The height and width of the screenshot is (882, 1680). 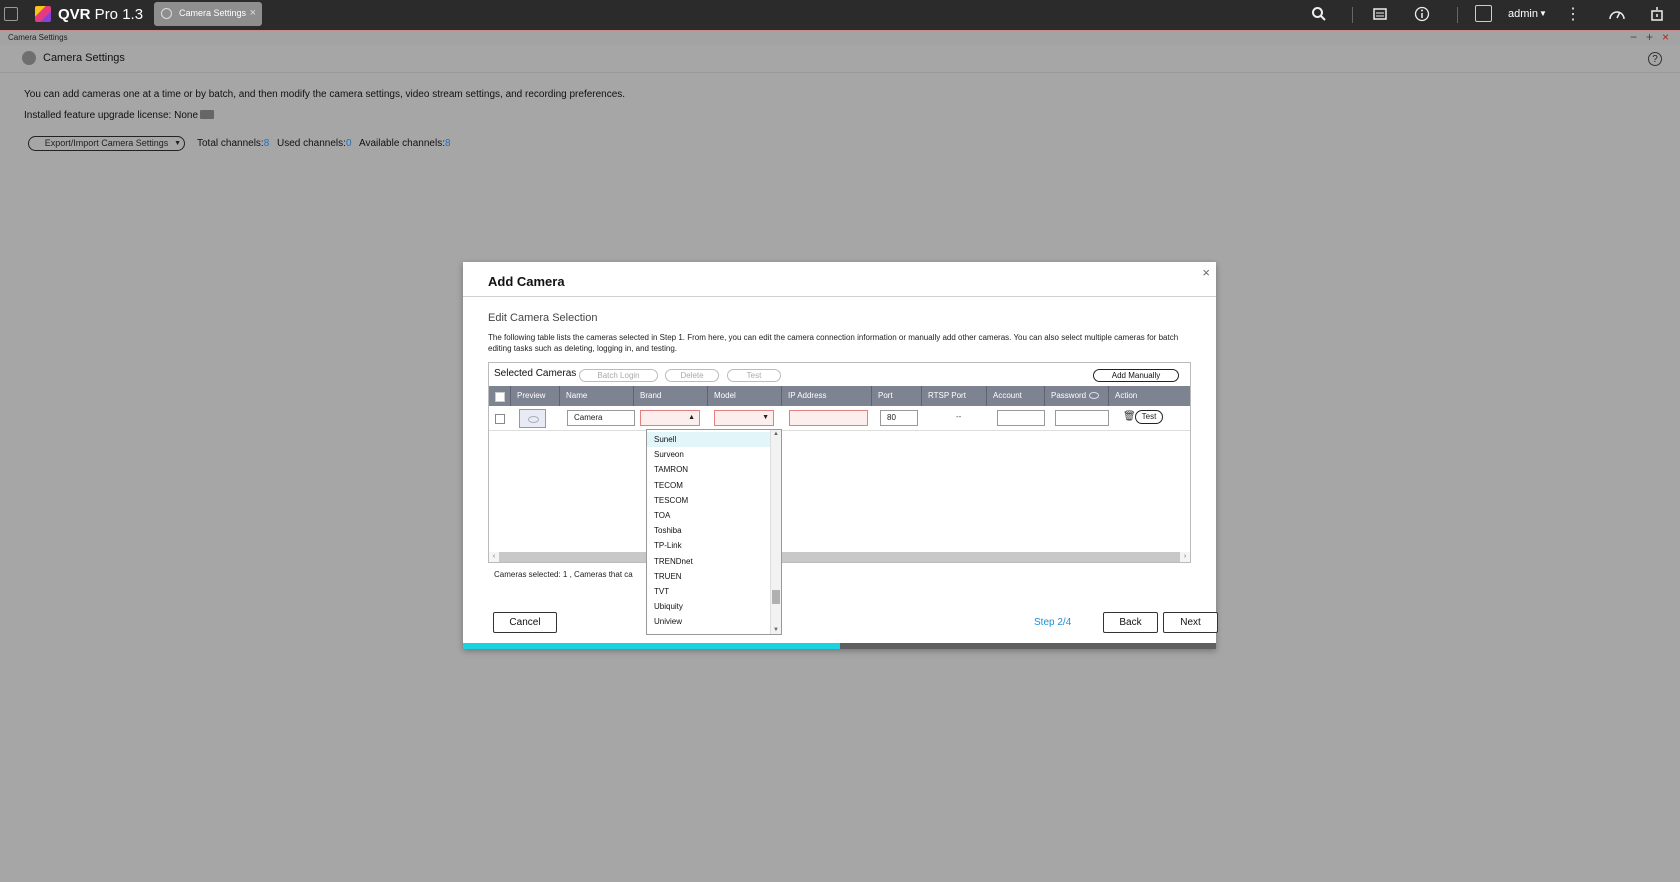 What do you see at coordinates (1082, 418) in the screenshot?
I see `password-input` at bounding box center [1082, 418].